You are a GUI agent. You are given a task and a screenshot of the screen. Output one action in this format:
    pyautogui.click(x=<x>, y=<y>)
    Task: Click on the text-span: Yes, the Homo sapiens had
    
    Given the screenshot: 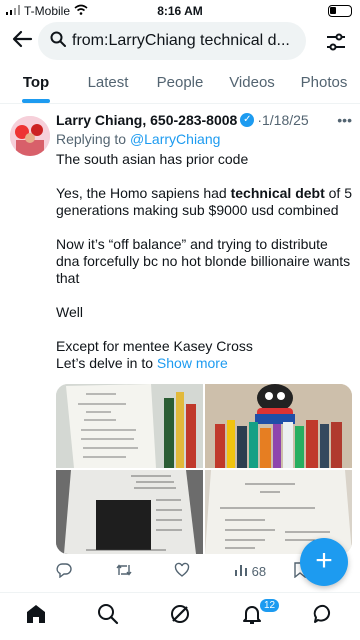 What is the action you would take?
    pyautogui.click(x=143, y=193)
    